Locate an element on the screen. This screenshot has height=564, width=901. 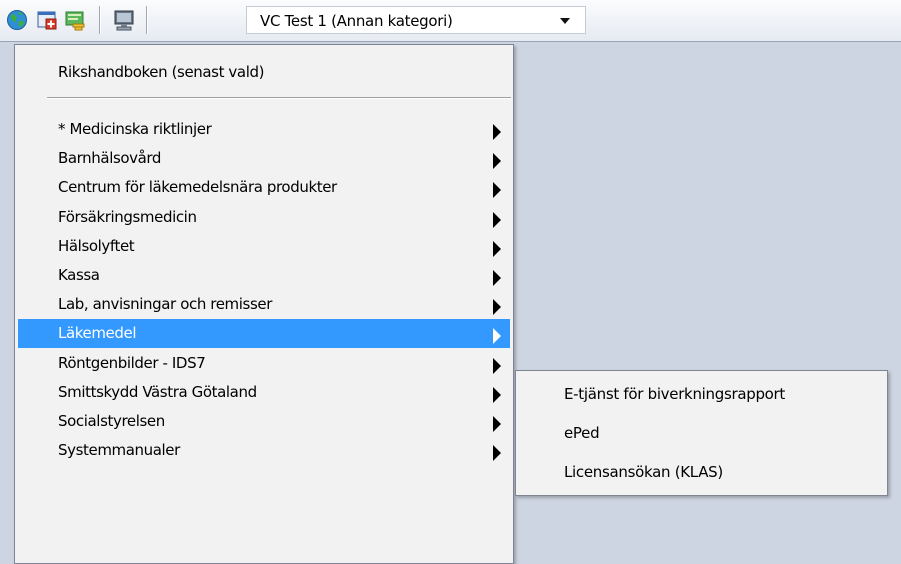
menu-item-lakemedel: Läkemedel is located at coordinates (264, 334).